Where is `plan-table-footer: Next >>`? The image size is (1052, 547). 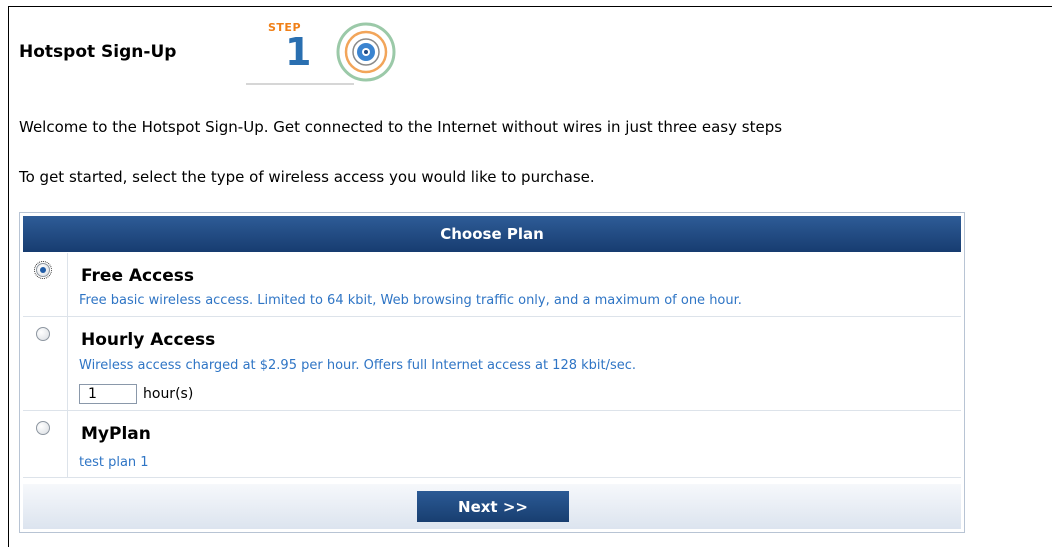 plan-table-footer: Next >> is located at coordinates (492, 506).